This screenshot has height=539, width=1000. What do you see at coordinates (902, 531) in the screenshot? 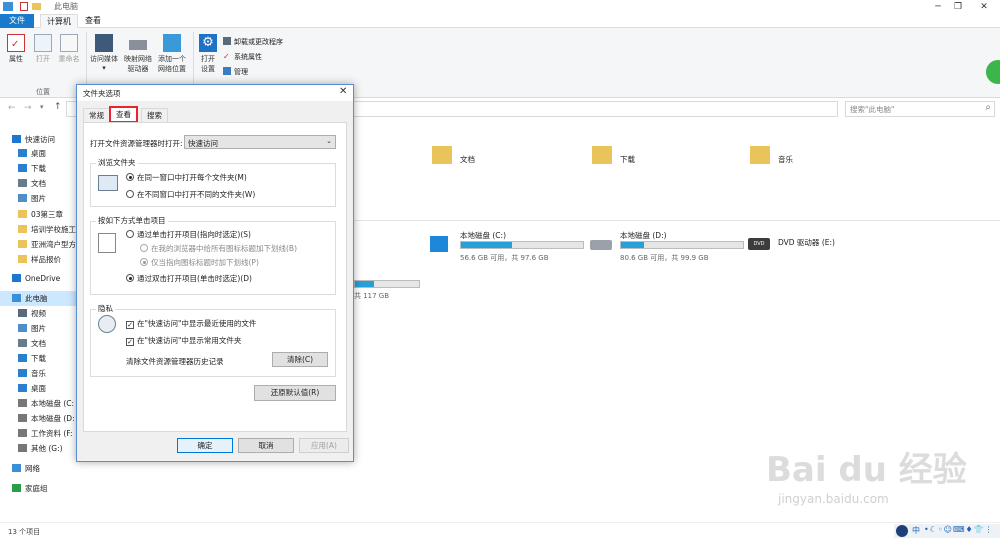
I see `ime-logo-icon` at bounding box center [902, 531].